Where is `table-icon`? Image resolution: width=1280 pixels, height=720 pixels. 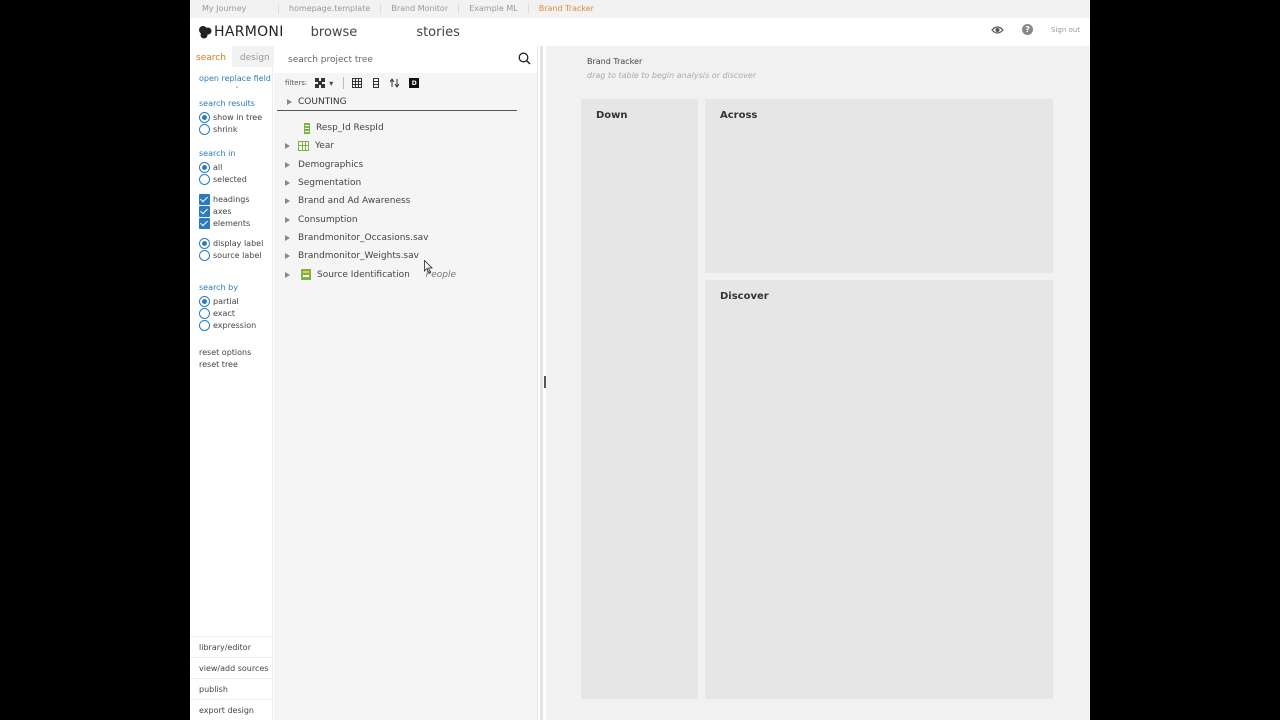 table-icon is located at coordinates (357, 83).